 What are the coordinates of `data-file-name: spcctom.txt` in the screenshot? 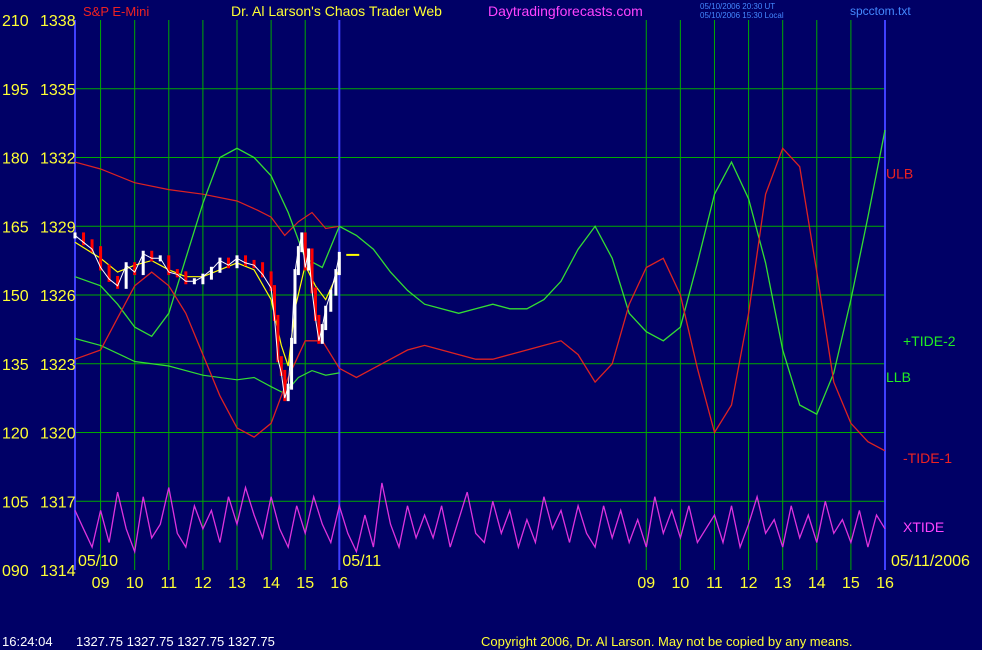 It's located at (880, 11).